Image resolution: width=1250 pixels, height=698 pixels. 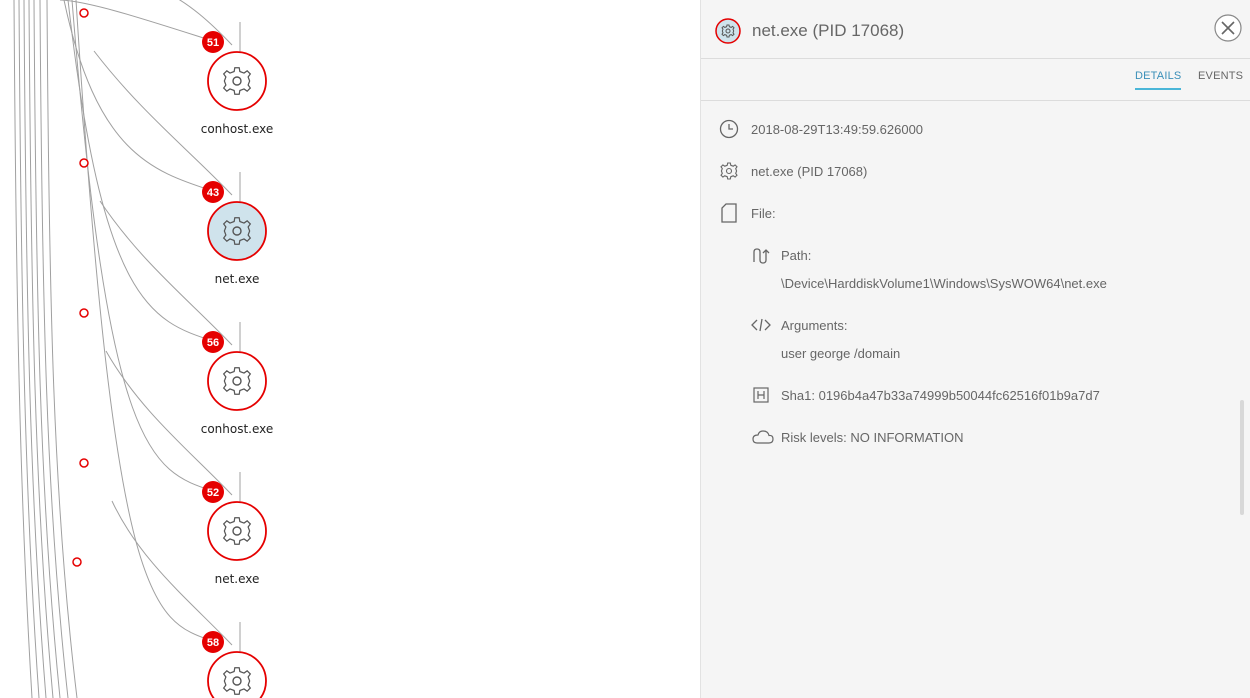 What do you see at coordinates (761, 256) in the screenshot?
I see `path-icon` at bounding box center [761, 256].